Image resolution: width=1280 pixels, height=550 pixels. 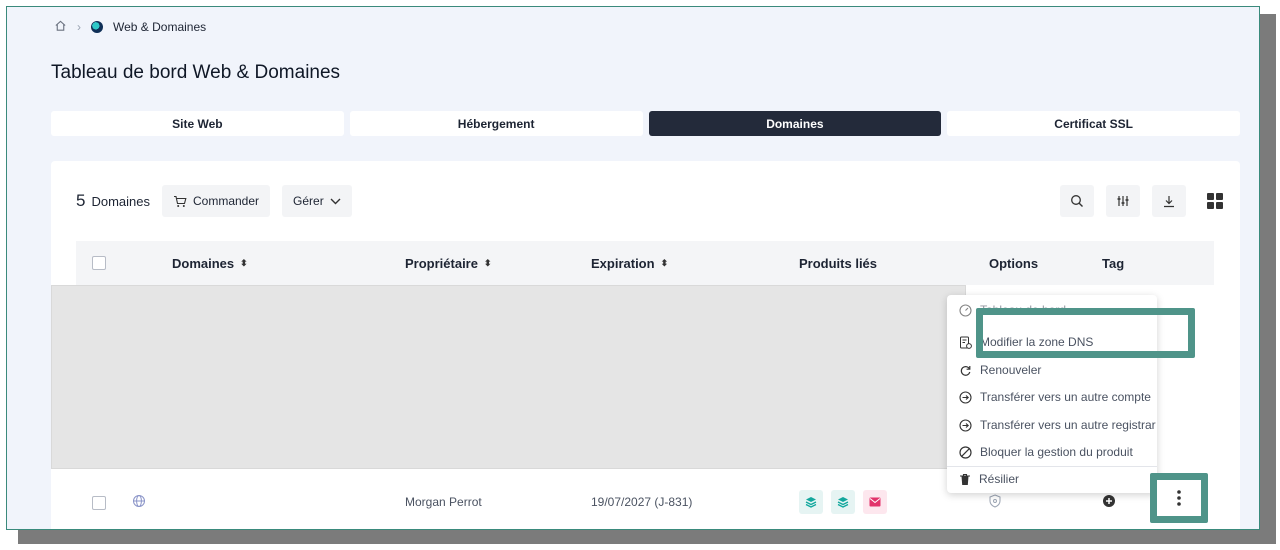 I want to click on mail-icon, so click(x=875, y=502).